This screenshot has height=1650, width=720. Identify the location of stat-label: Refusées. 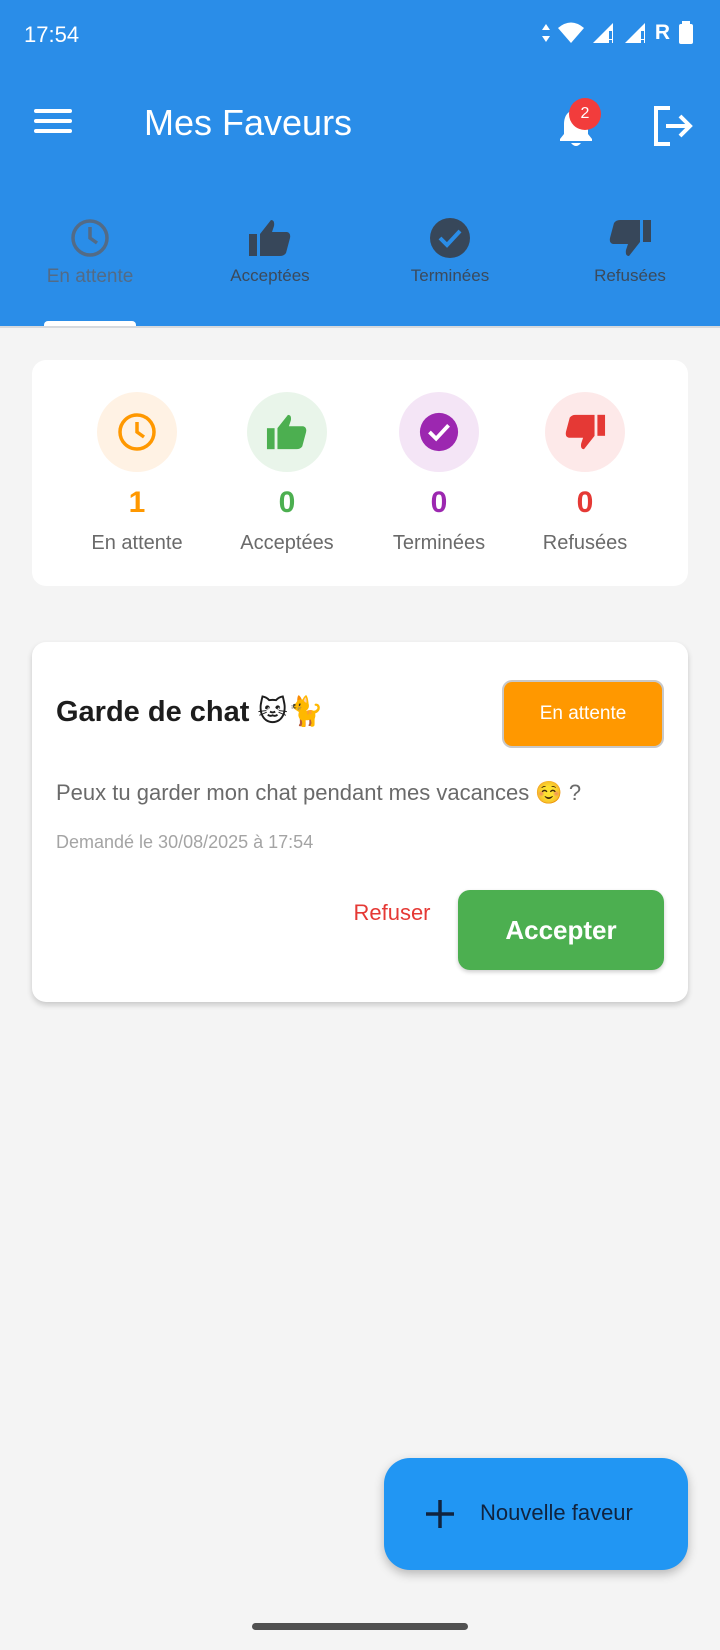
(585, 543).